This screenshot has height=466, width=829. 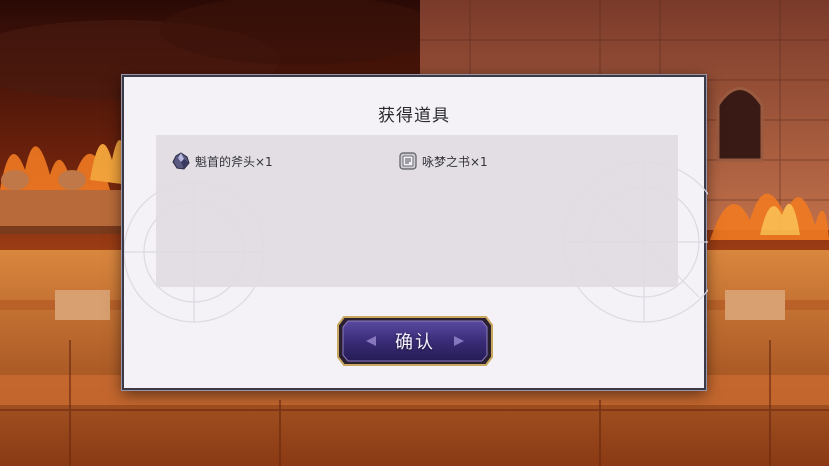 I want to click on confirm-button-label: 确认, so click(x=415, y=342).